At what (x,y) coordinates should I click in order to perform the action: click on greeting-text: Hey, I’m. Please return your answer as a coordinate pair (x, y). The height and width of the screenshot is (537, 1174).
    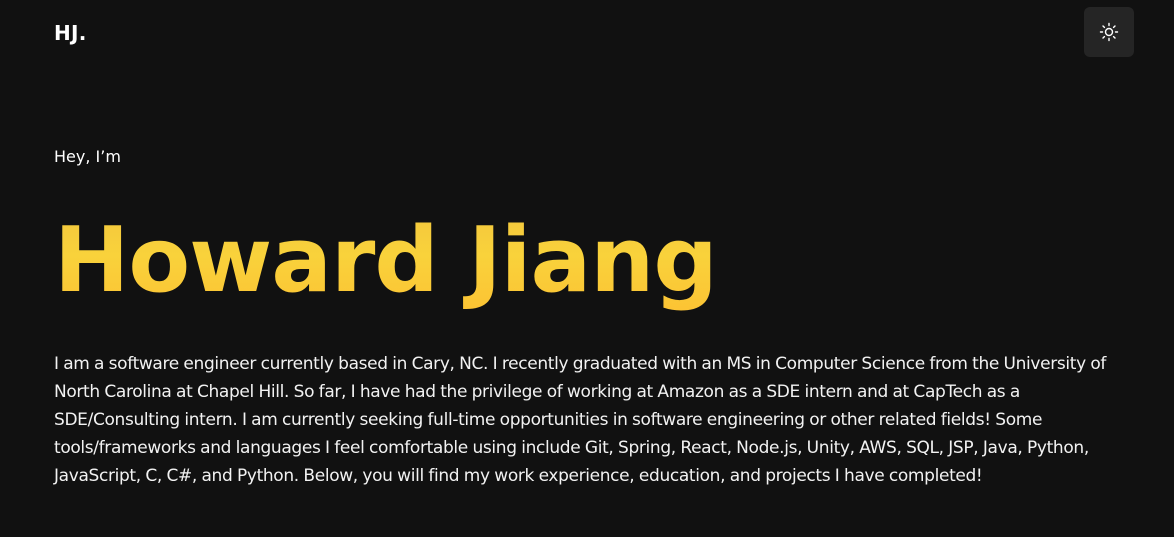
    Looking at the image, I should click on (87, 156).